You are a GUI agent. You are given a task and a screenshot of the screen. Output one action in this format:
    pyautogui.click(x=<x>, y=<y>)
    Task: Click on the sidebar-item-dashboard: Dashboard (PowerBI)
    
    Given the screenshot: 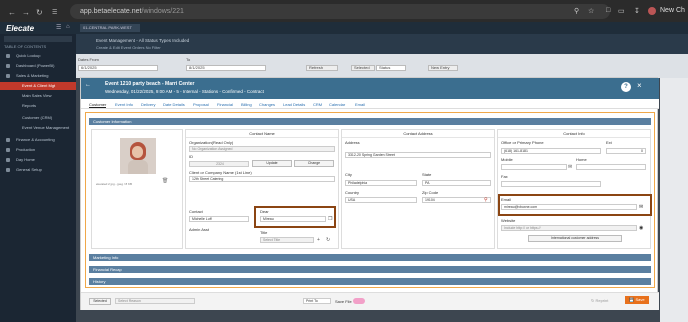 What is the action you would take?
    pyautogui.click(x=38, y=66)
    